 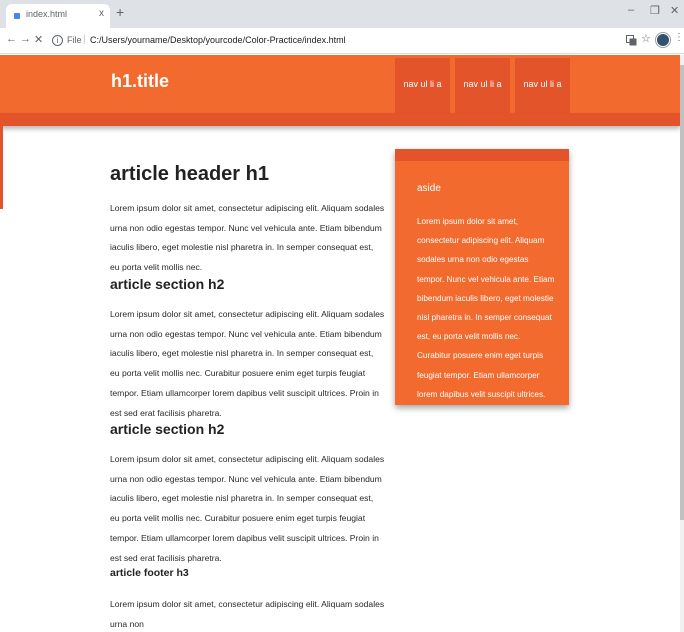 I want to click on url-scheme: File, so click(x=74, y=40).